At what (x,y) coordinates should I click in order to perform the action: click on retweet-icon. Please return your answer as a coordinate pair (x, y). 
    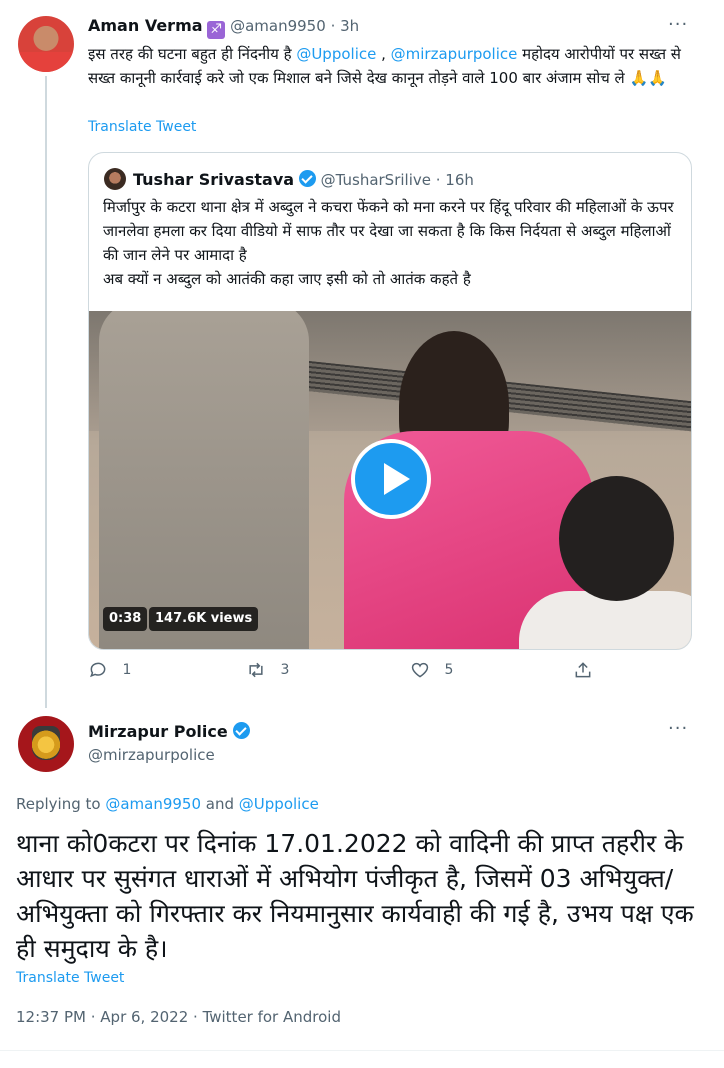
    Looking at the image, I should click on (256, 670).